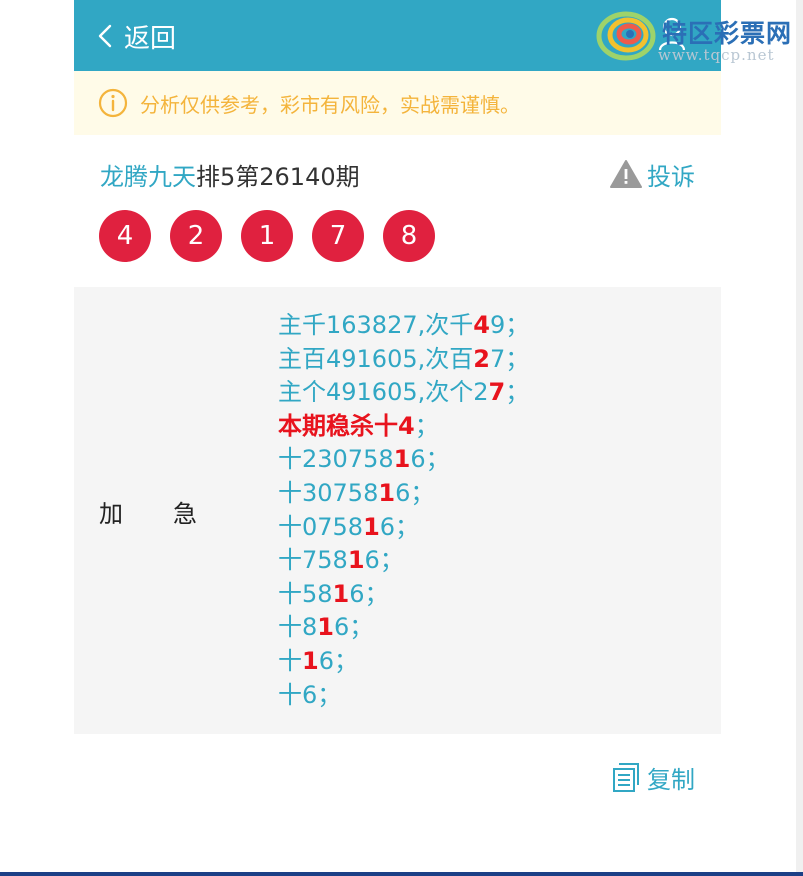 The image size is (803, 876). I want to click on analysis-line: 主千163827,次千49；, so click(403, 326).